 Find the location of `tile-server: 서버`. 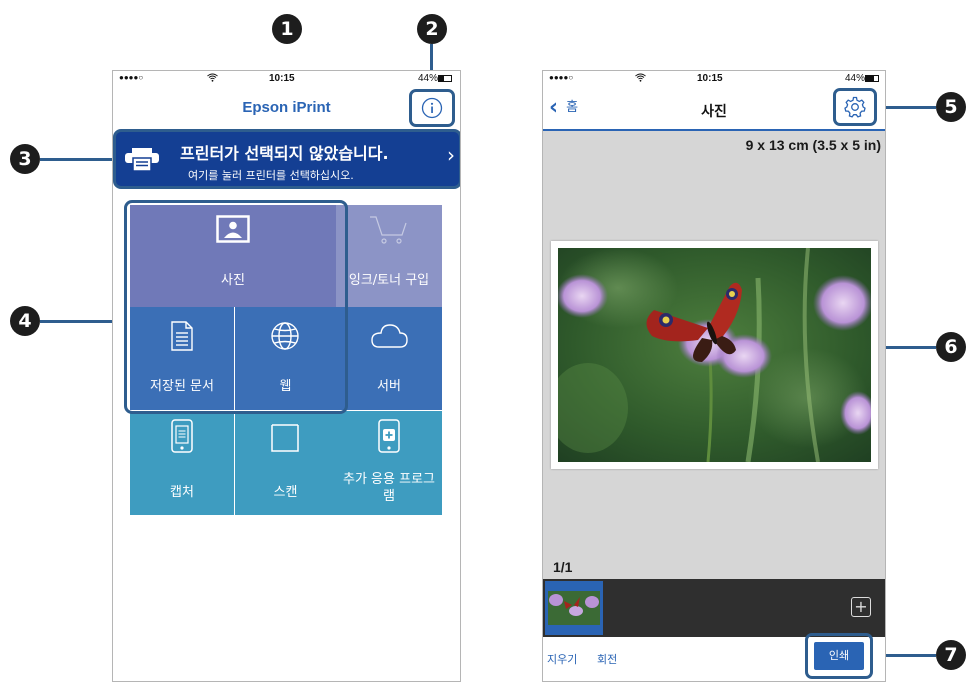

tile-server: 서버 is located at coordinates (389, 358).